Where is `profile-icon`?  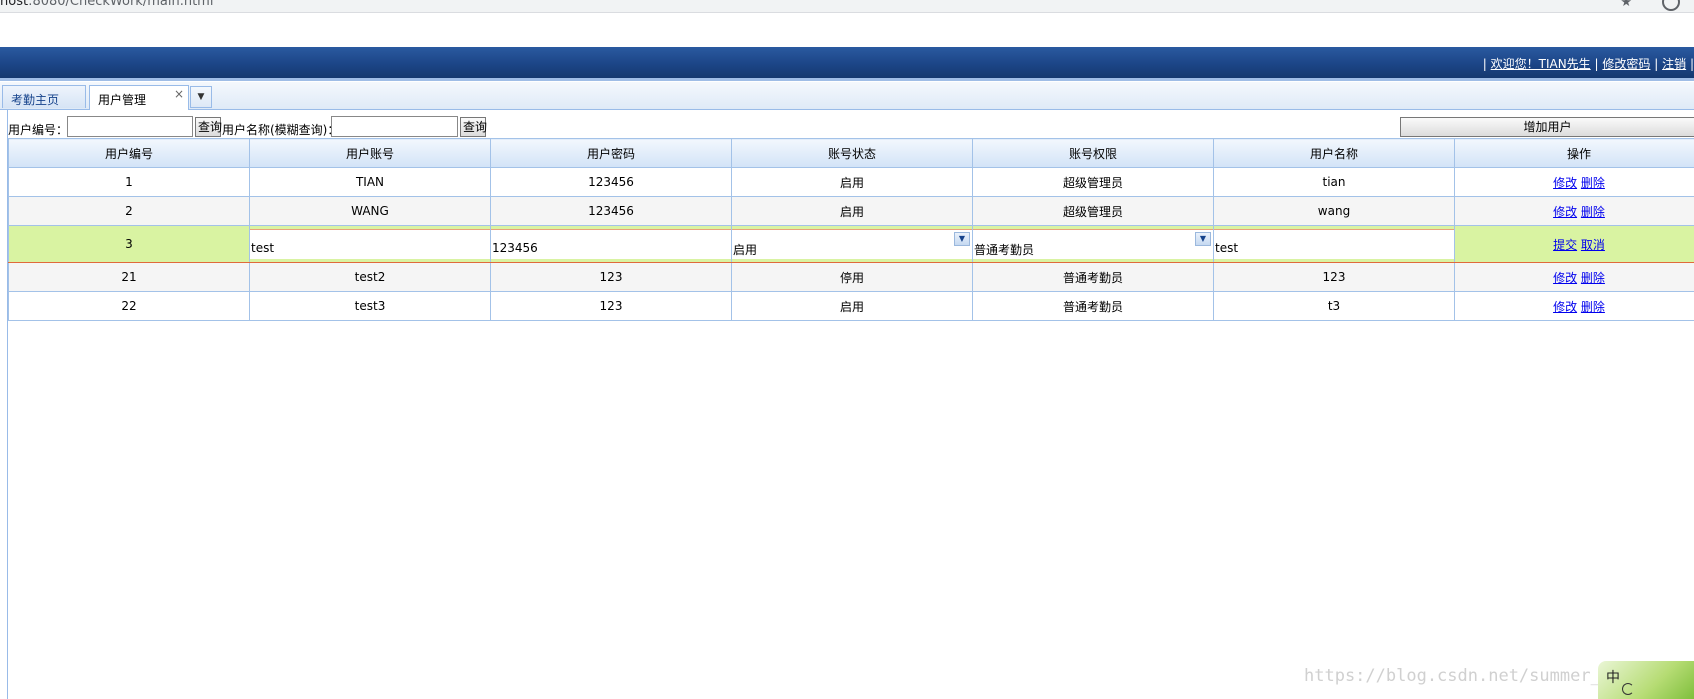 profile-icon is located at coordinates (1671, 5).